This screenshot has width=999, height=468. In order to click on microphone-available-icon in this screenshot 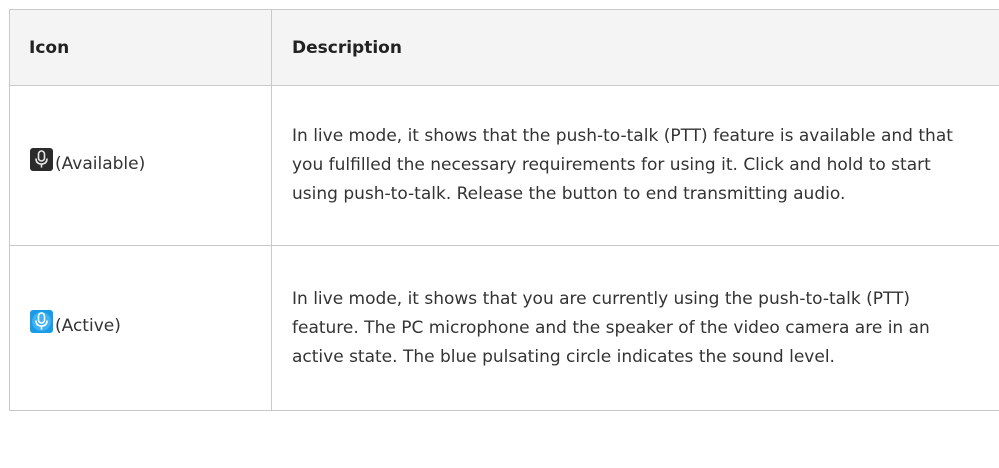, I will do `click(41, 159)`.